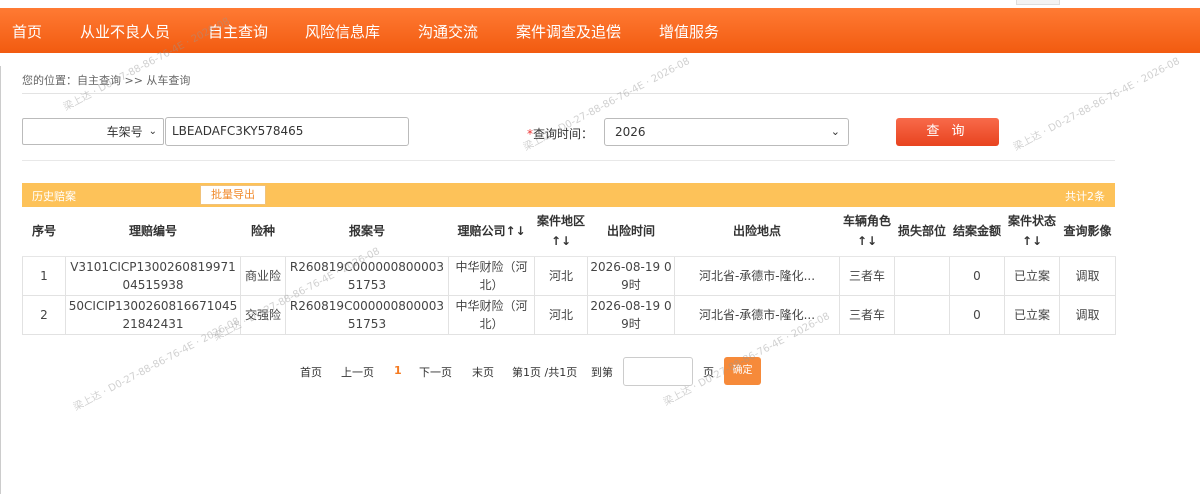 The width and height of the screenshot is (1200, 494). What do you see at coordinates (125, 31) in the screenshot?
I see `nav-item-bad-personnel: 从业不良人员` at bounding box center [125, 31].